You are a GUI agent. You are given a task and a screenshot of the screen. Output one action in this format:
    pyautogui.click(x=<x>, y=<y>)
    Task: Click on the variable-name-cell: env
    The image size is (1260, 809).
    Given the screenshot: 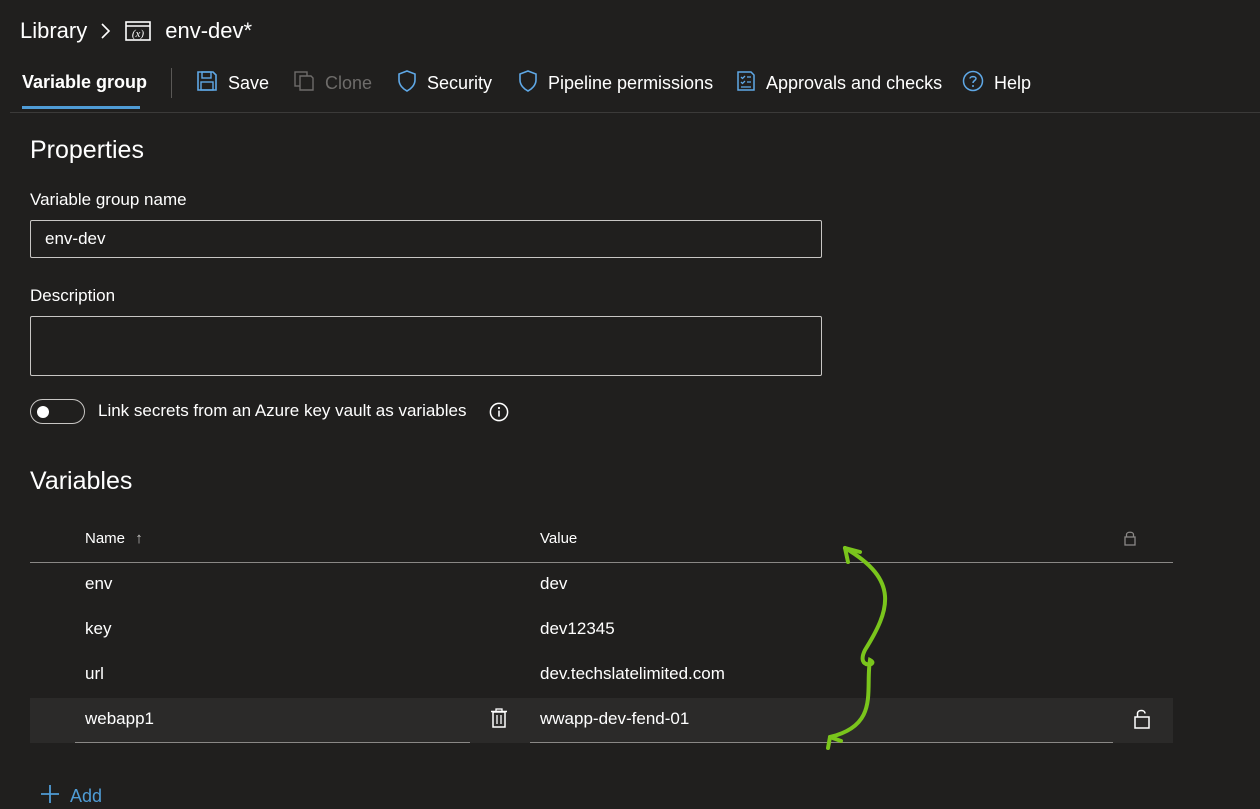 What is the action you would take?
    pyautogui.click(x=98, y=584)
    